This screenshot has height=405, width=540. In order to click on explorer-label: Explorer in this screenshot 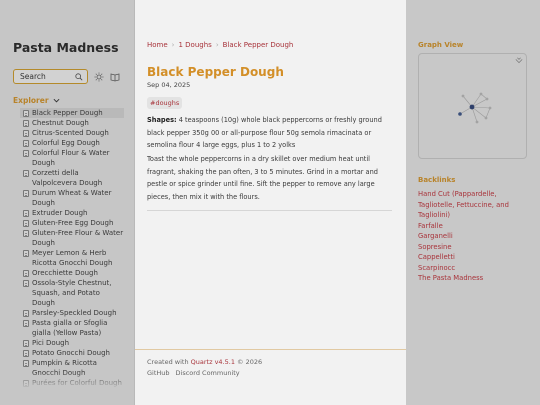, I will do `click(31, 100)`.